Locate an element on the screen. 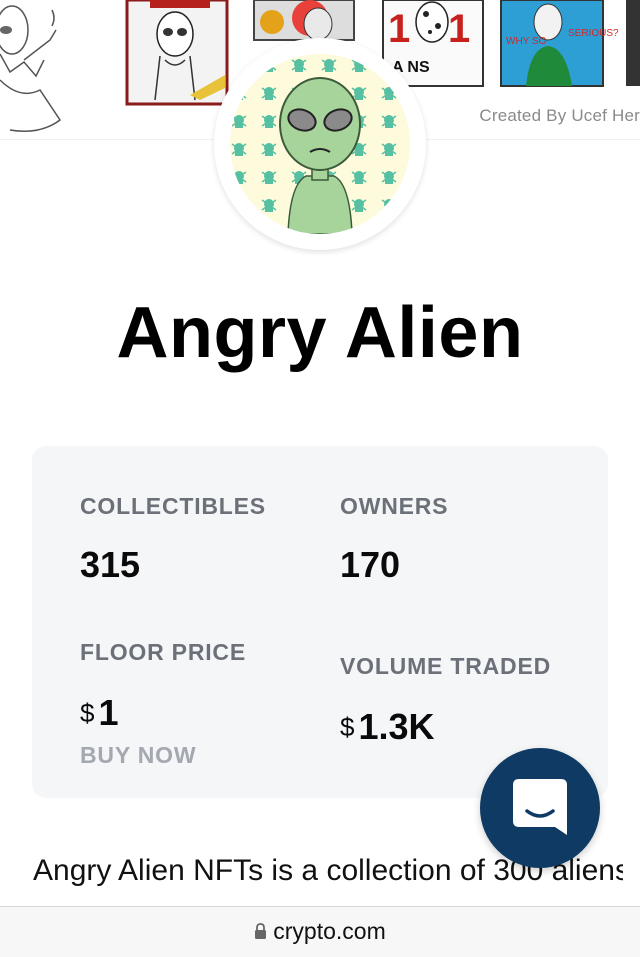  browser-url-bar: crypto.com is located at coordinates (320, 931).